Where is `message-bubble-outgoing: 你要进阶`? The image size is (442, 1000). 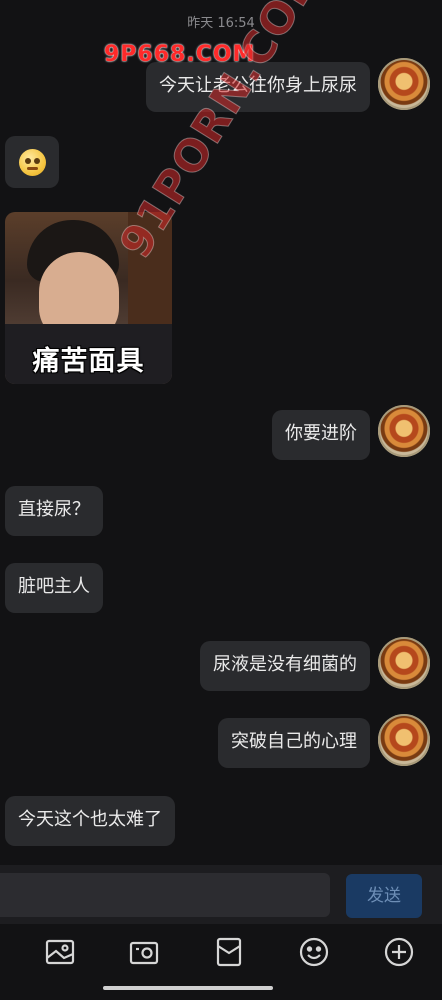 message-bubble-outgoing: 你要进阶 is located at coordinates (321, 435).